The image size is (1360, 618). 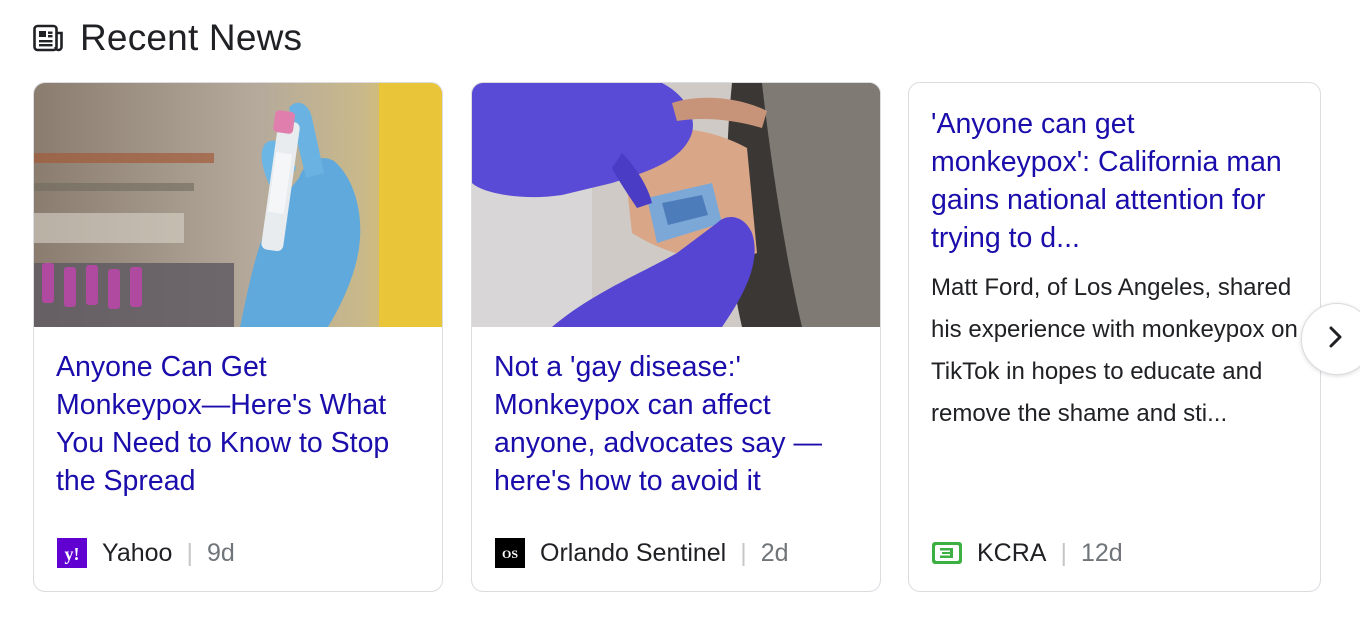 I want to click on news-meta: OS Orlando Sentinel | 2d, so click(x=641, y=553).